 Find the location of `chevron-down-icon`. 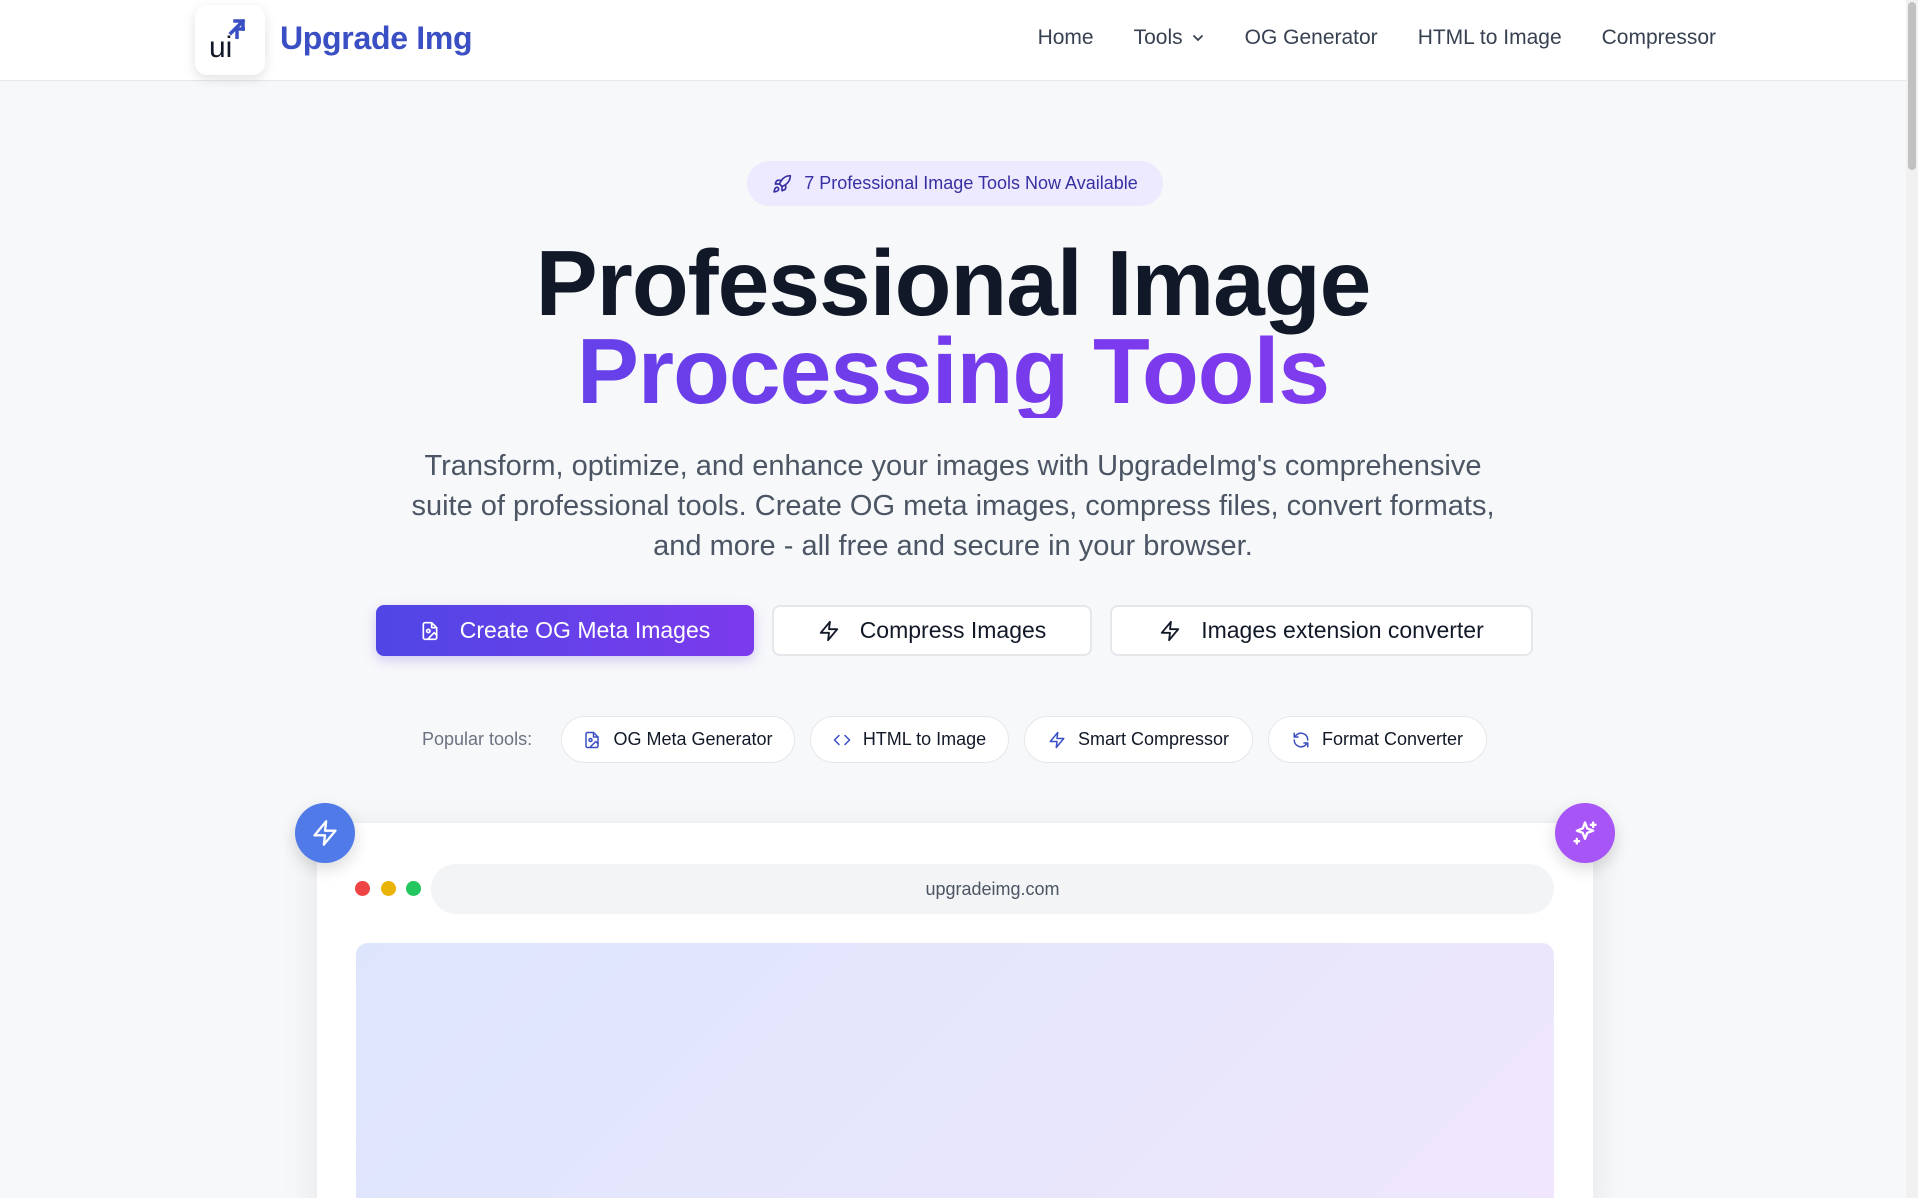

chevron-down-icon is located at coordinates (1197, 38).